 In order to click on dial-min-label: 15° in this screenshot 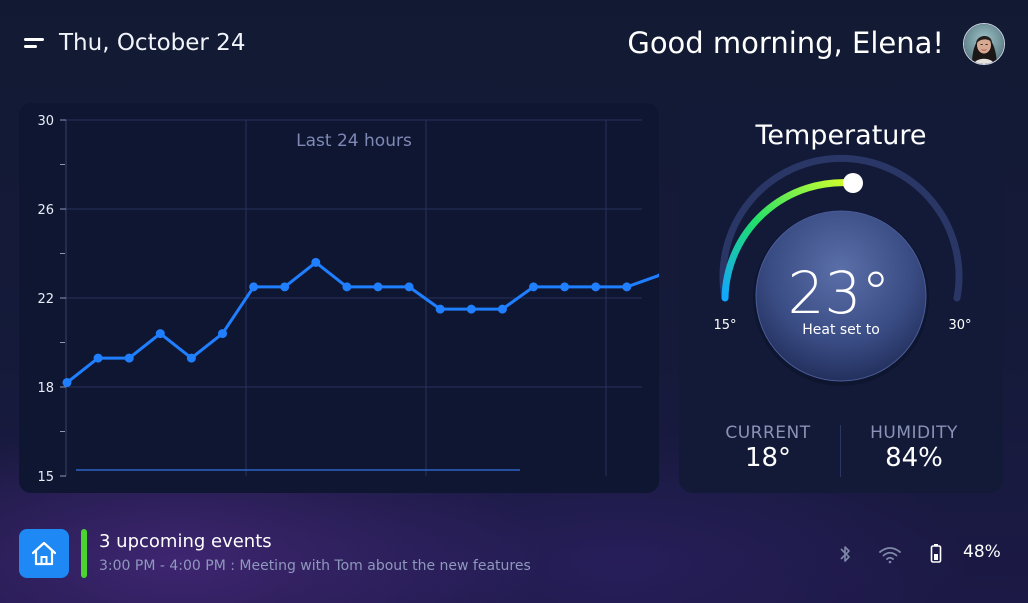, I will do `click(724, 325)`.